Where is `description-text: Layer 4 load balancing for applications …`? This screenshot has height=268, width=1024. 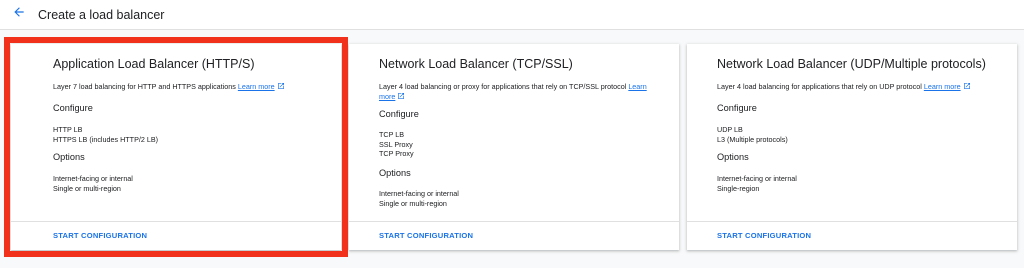
description-text: Layer 4 load balancing for applications … is located at coordinates (819, 86).